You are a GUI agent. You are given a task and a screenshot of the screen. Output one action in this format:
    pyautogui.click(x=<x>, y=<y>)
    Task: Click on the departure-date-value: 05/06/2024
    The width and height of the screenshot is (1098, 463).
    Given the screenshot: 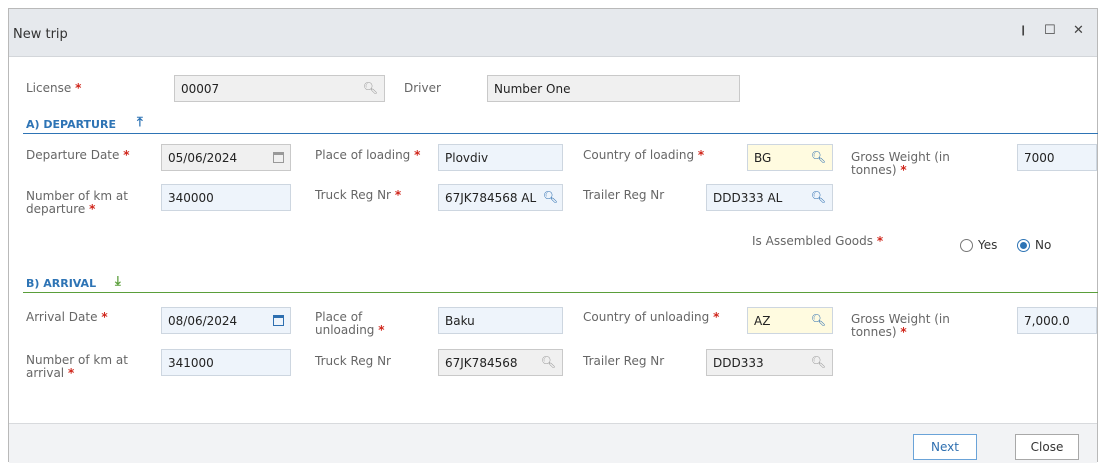 What is the action you would take?
    pyautogui.click(x=203, y=158)
    